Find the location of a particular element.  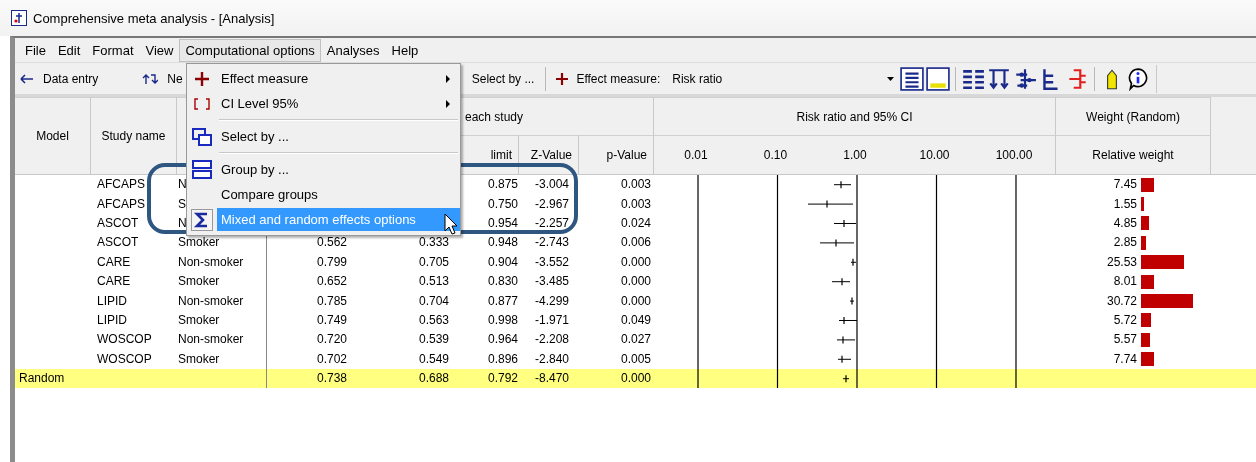

table-cell-text: 0.702 is located at coordinates (331, 359).